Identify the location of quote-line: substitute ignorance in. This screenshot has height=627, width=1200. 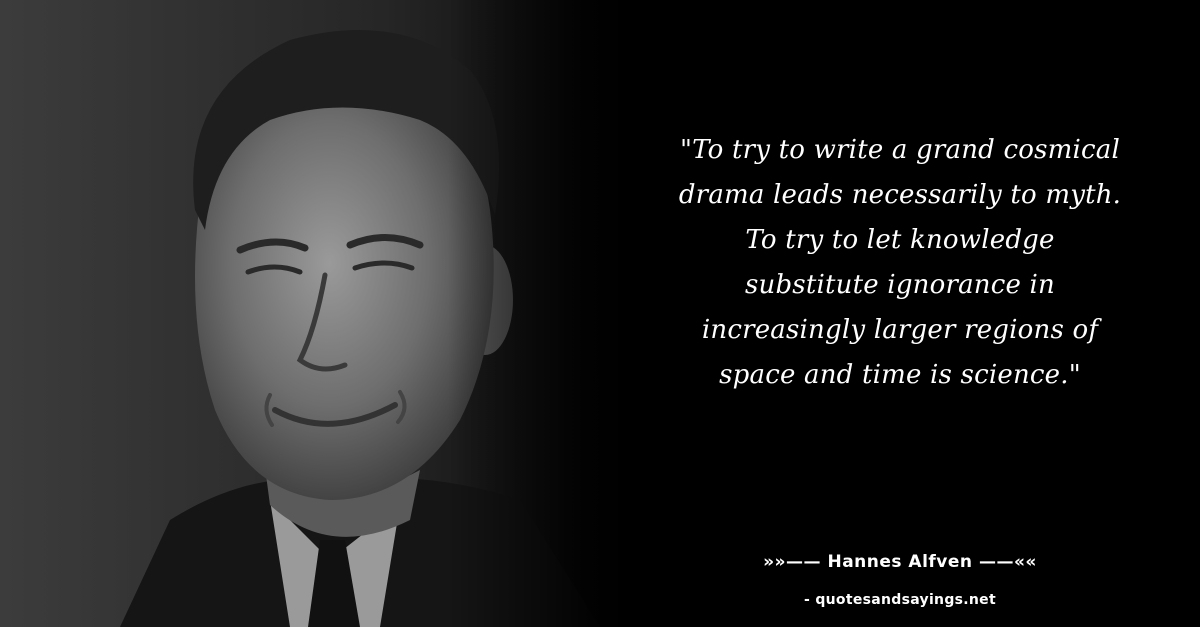
(900, 285).